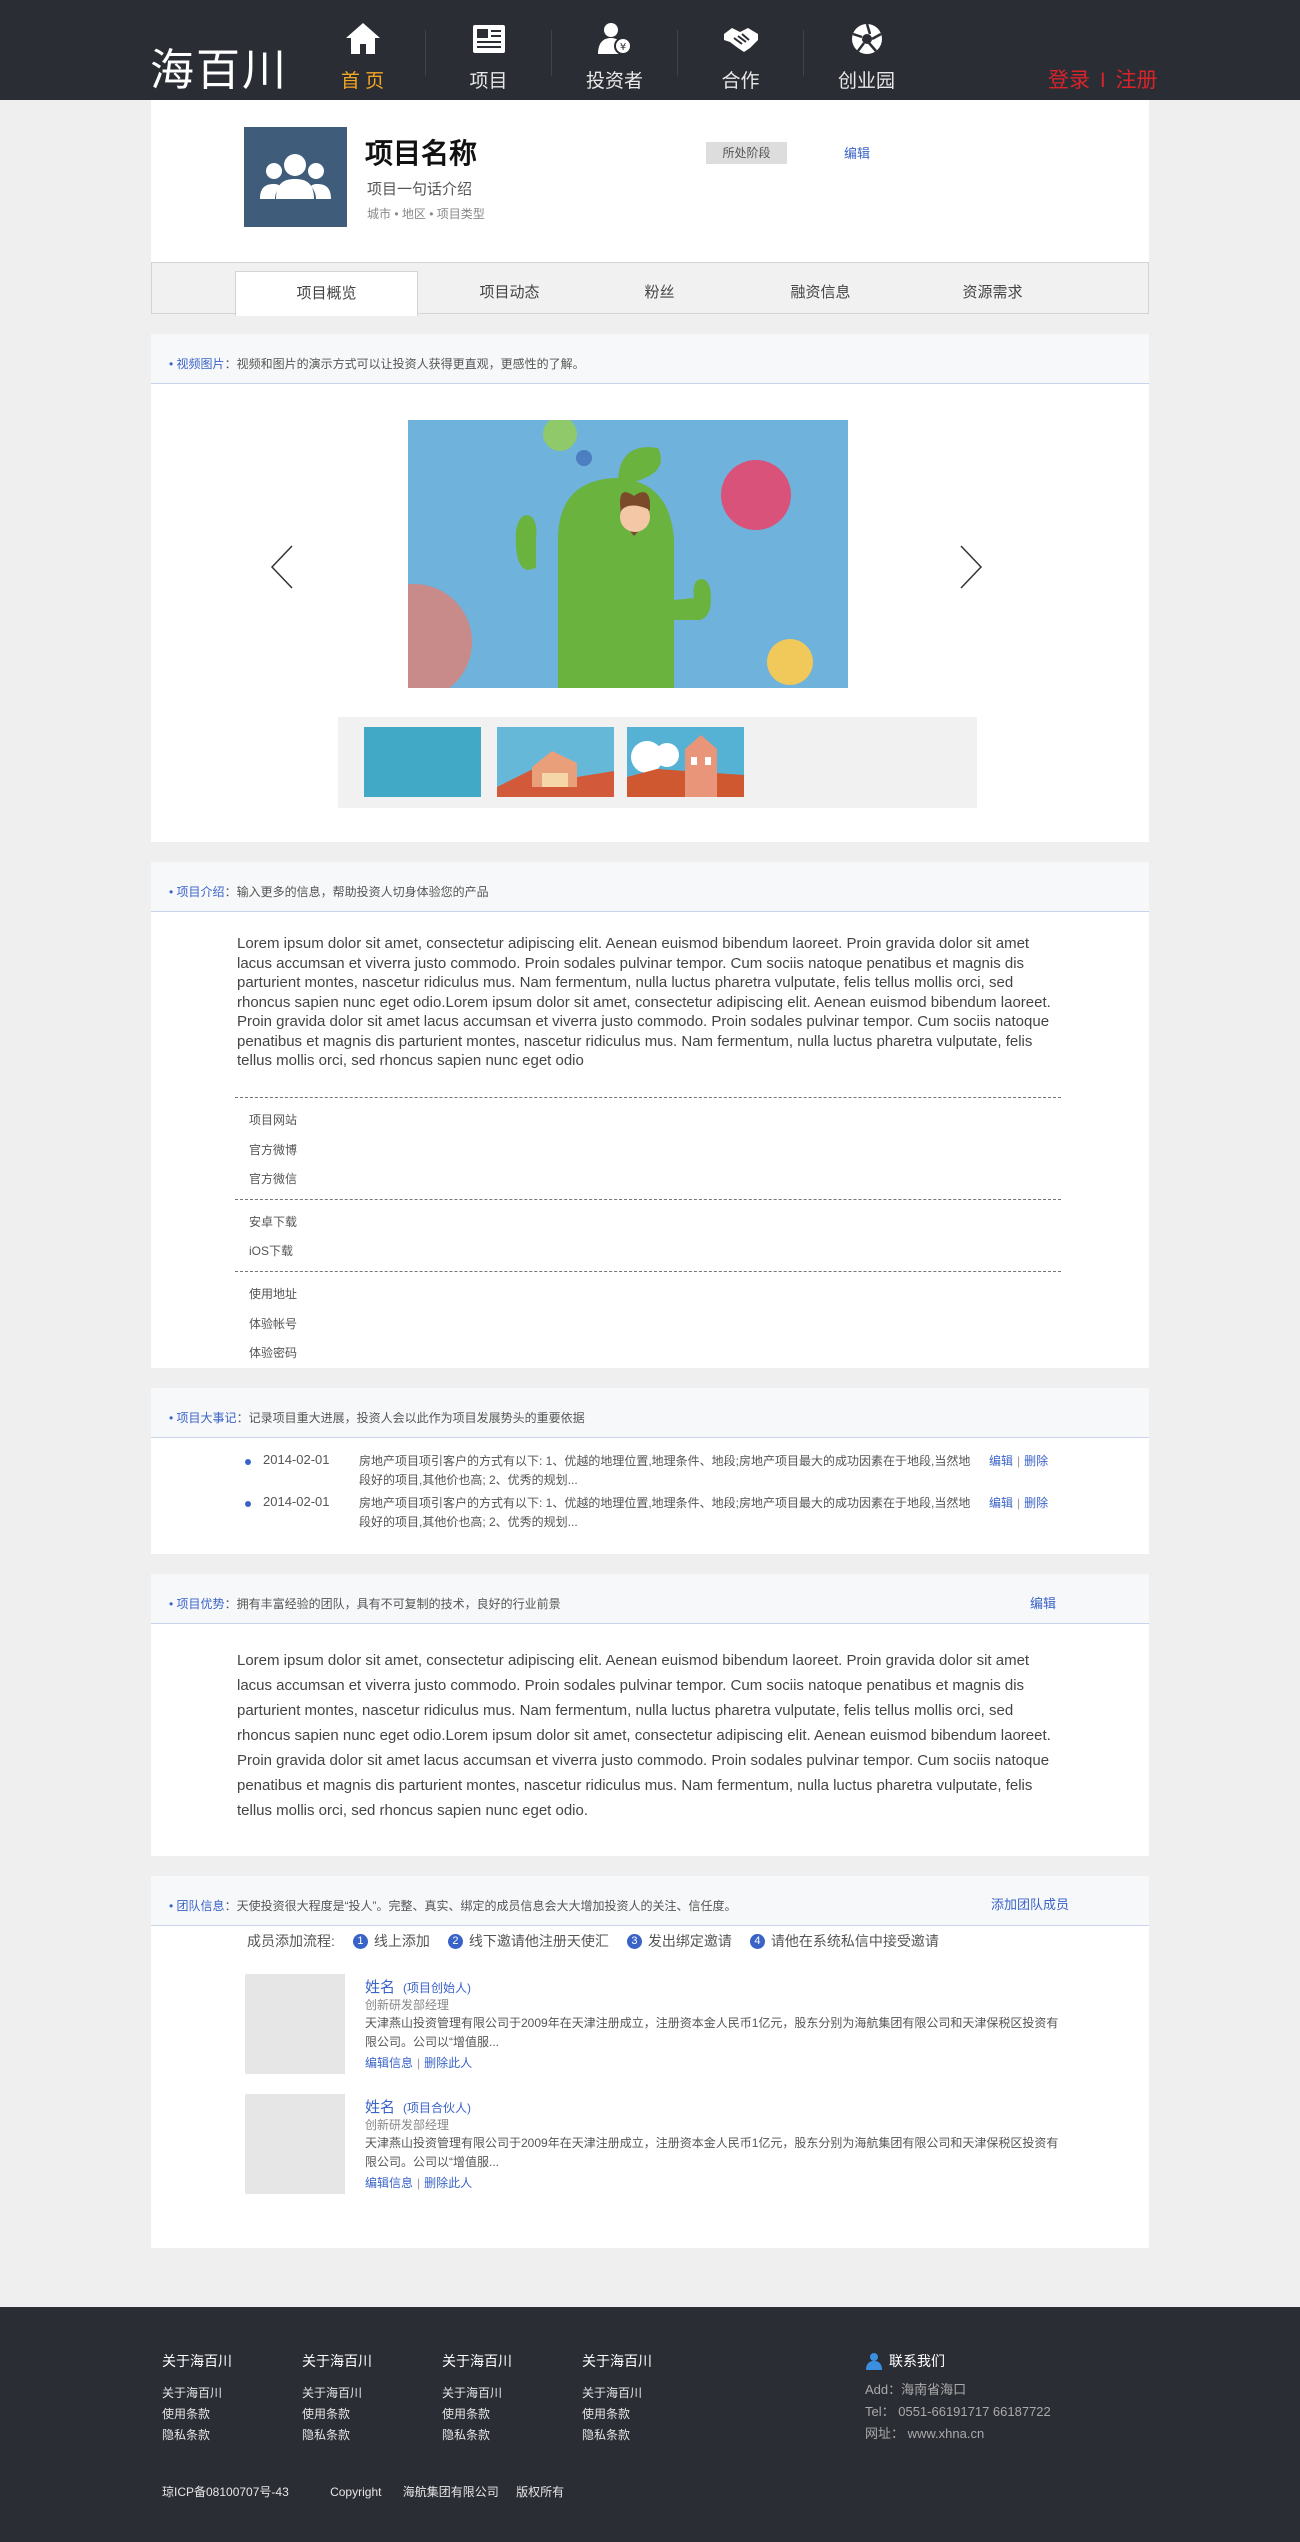 The image size is (1300, 2542). I want to click on nav-startup-park: 创业园, so click(866, 50).